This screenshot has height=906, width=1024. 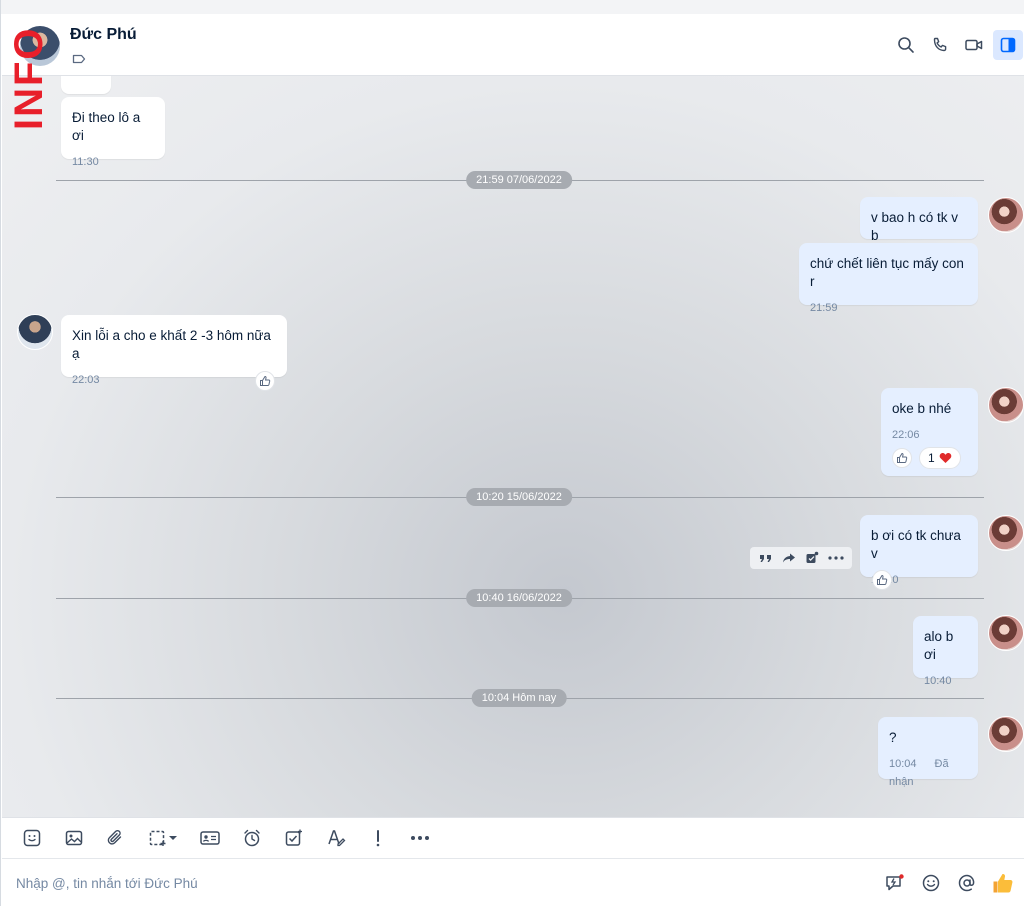 I want to click on date-divider-label: 21:59 07/06/2022, so click(x=519, y=180).